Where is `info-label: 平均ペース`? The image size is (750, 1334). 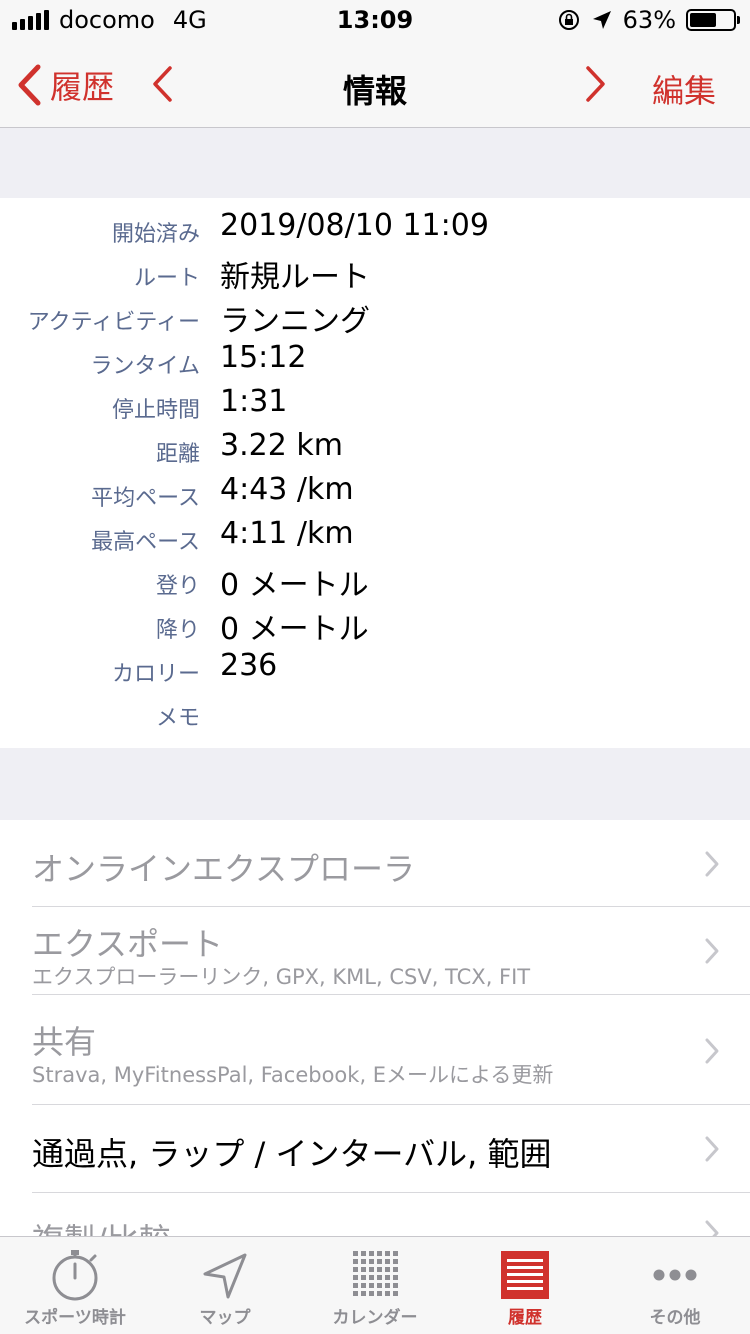 info-label: 平均ペース is located at coordinates (145, 498).